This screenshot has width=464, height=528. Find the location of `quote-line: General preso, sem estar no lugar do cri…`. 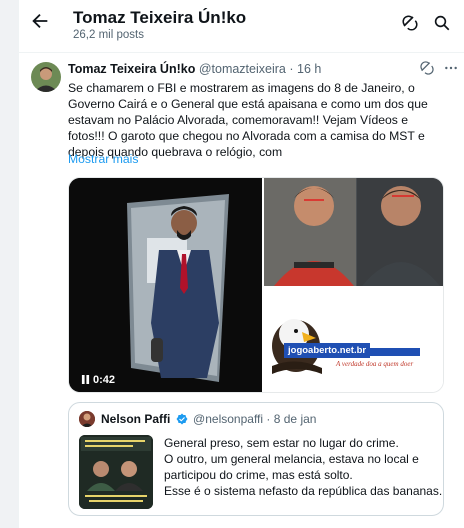

quote-line: General preso, sem estar no lugar do cri… is located at coordinates (281, 443).